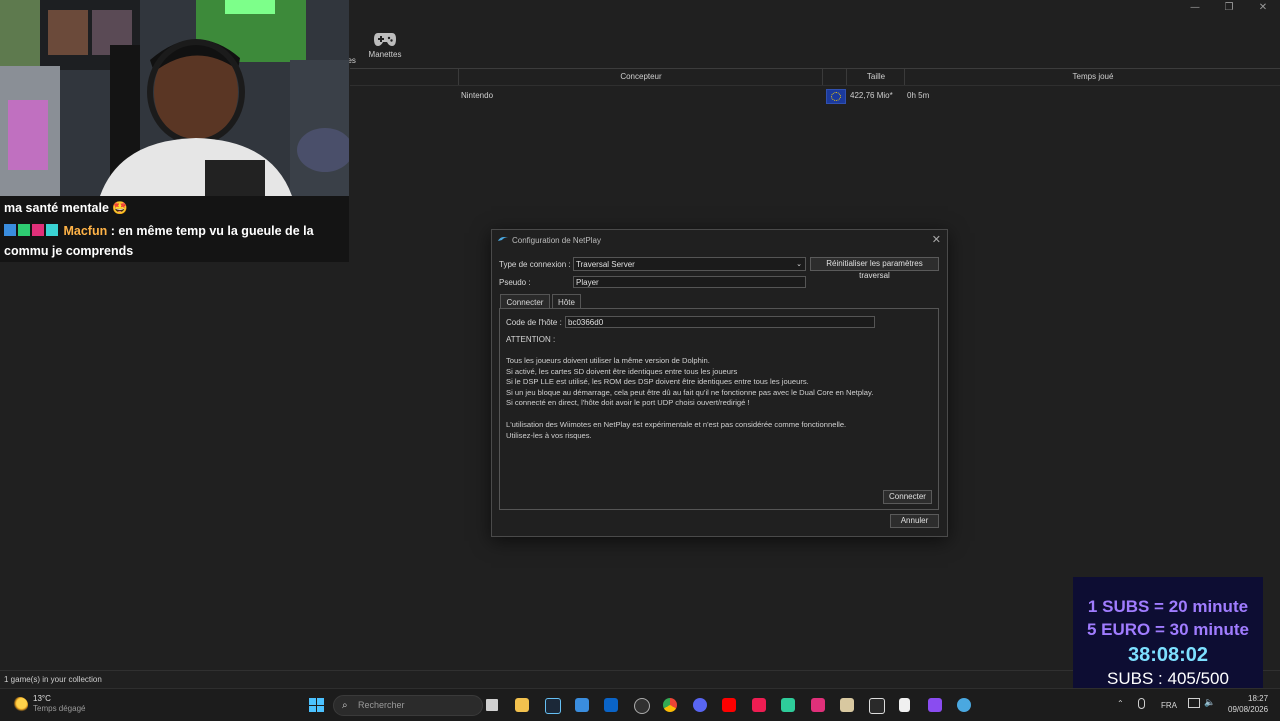 The height and width of the screenshot is (721, 1280). I want to click on obs-icon, so click(642, 706).